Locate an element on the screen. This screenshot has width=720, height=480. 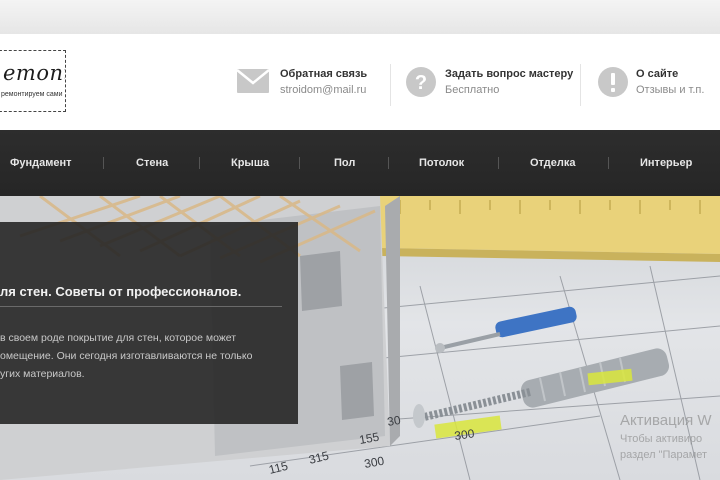
nav-item-ceiling: Потолок is located at coordinates (441, 163).